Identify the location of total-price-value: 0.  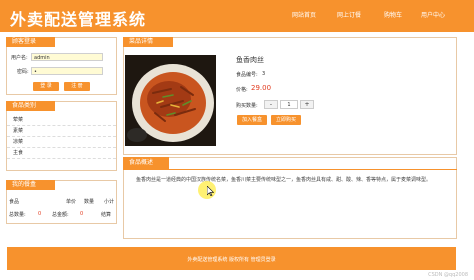
(82, 214).